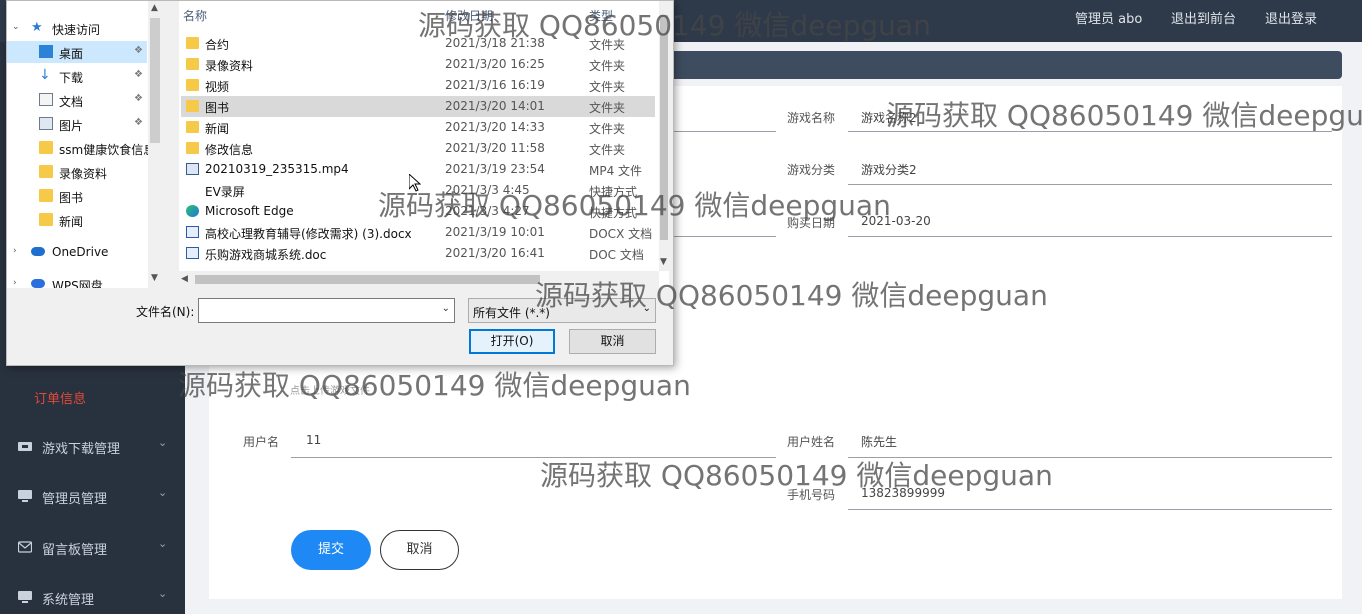 The image size is (1362, 614). I want to click on open-button: 打开(O), so click(512, 341).